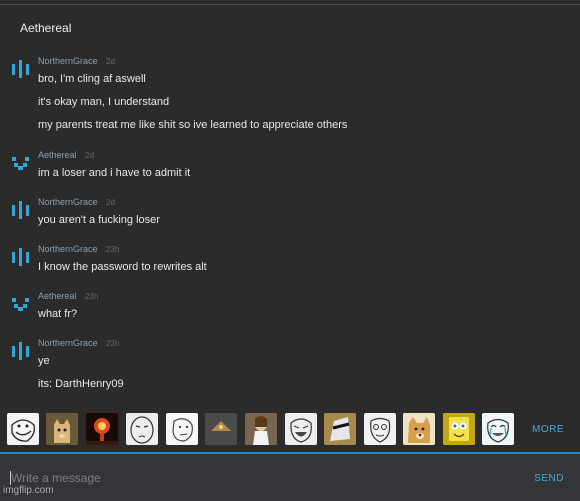 Image resolution: width=580 pixels, height=501 pixels. I want to click on message-text: ye, so click(44, 361).